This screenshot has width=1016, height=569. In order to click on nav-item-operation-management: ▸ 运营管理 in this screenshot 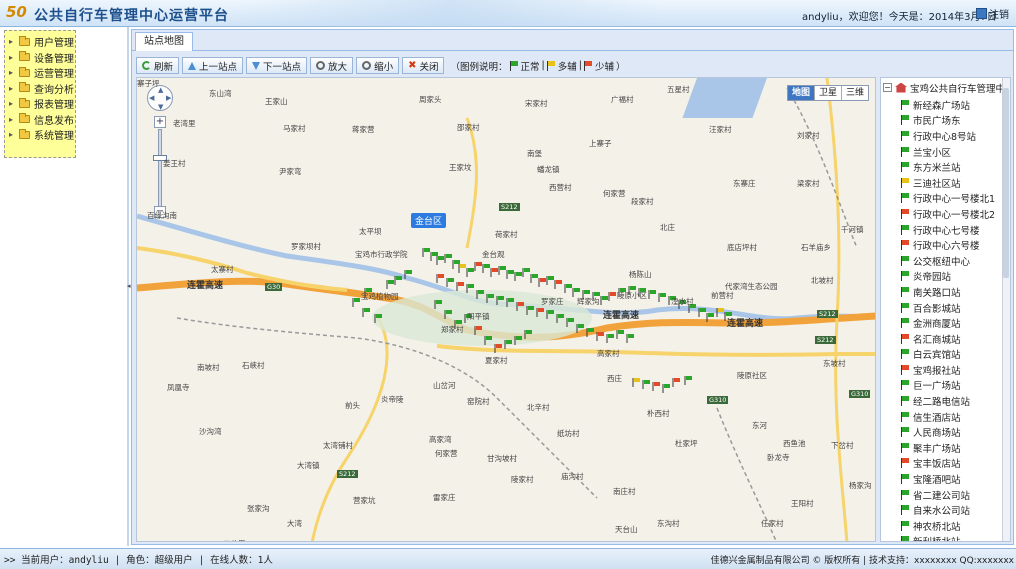, I will do `click(42, 73)`.